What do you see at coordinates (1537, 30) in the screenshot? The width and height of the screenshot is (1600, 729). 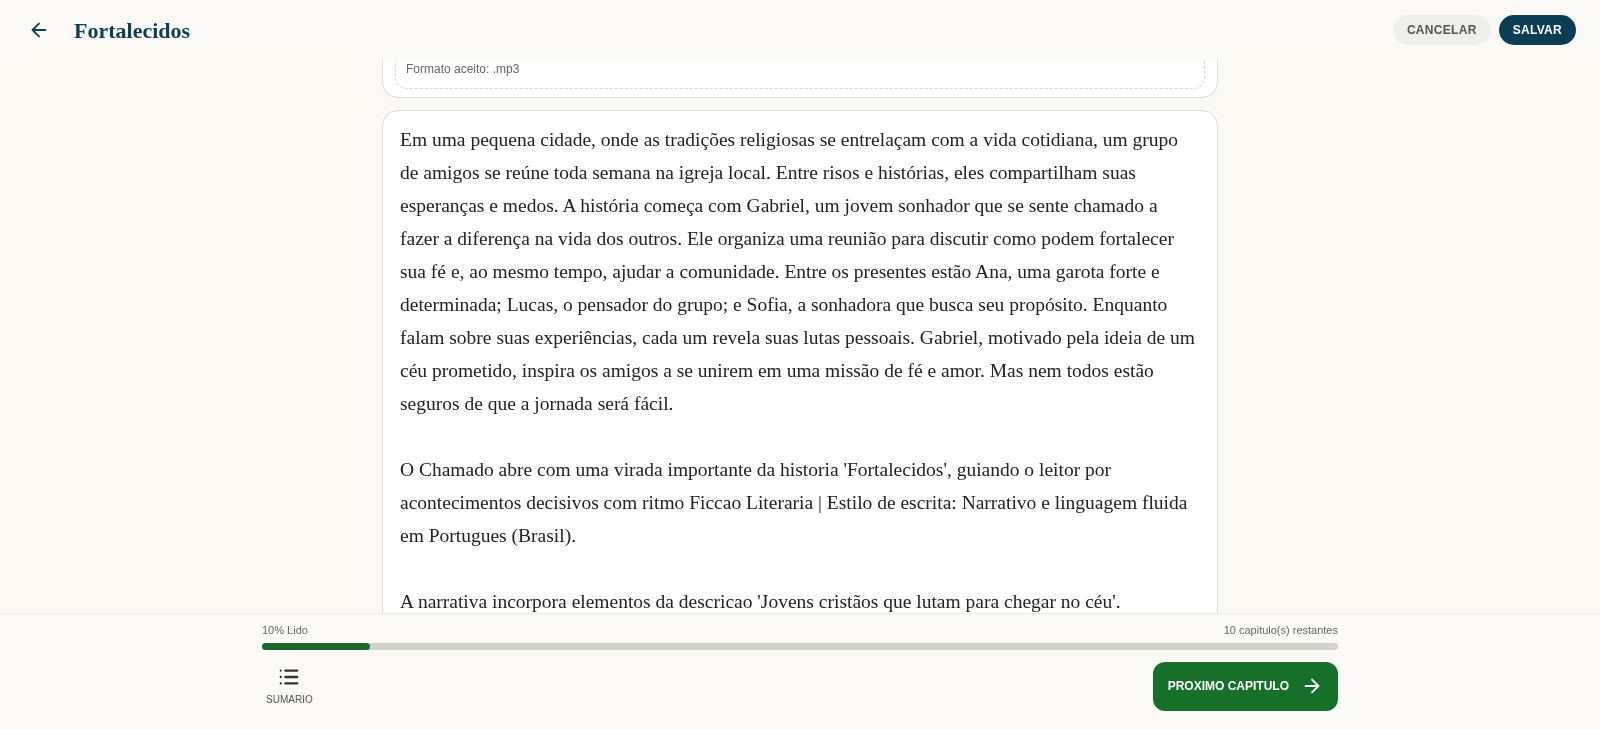 I see `save-button: SALVAR` at bounding box center [1537, 30].